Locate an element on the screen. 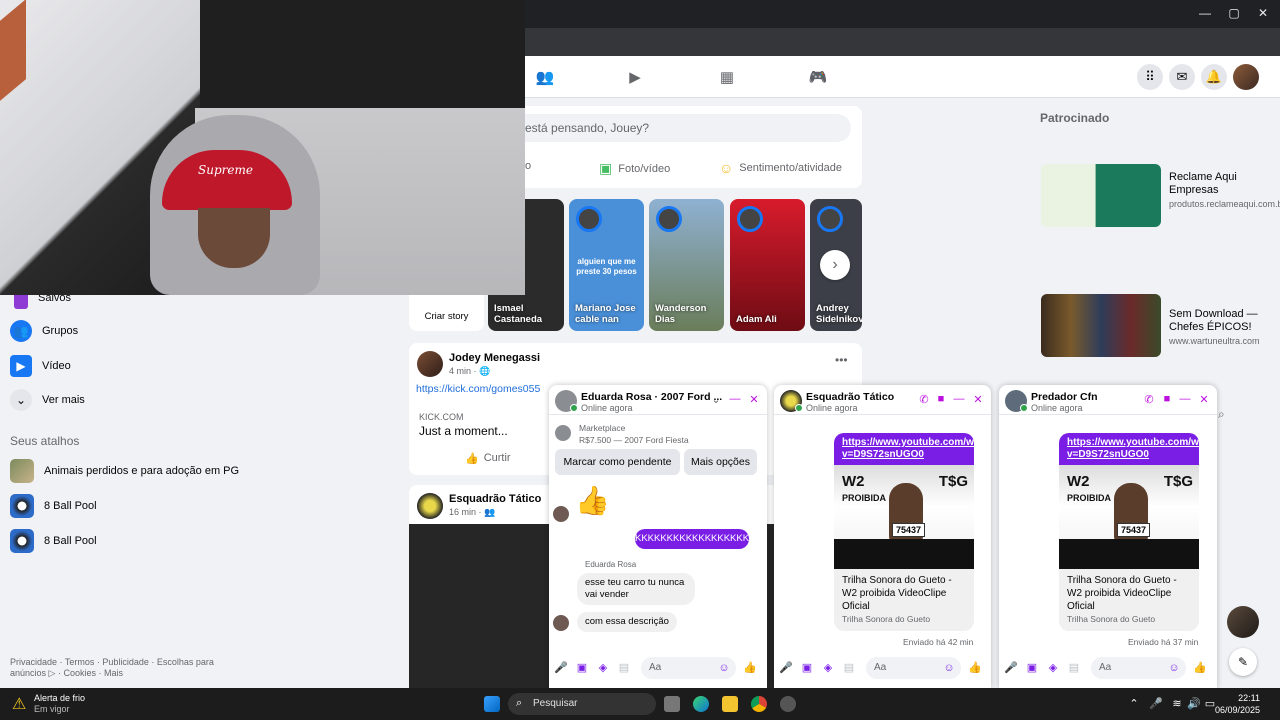 This screenshot has width=1280, height=720. sidebar-item-groups: 👥 Grupos is located at coordinates (44, 331).